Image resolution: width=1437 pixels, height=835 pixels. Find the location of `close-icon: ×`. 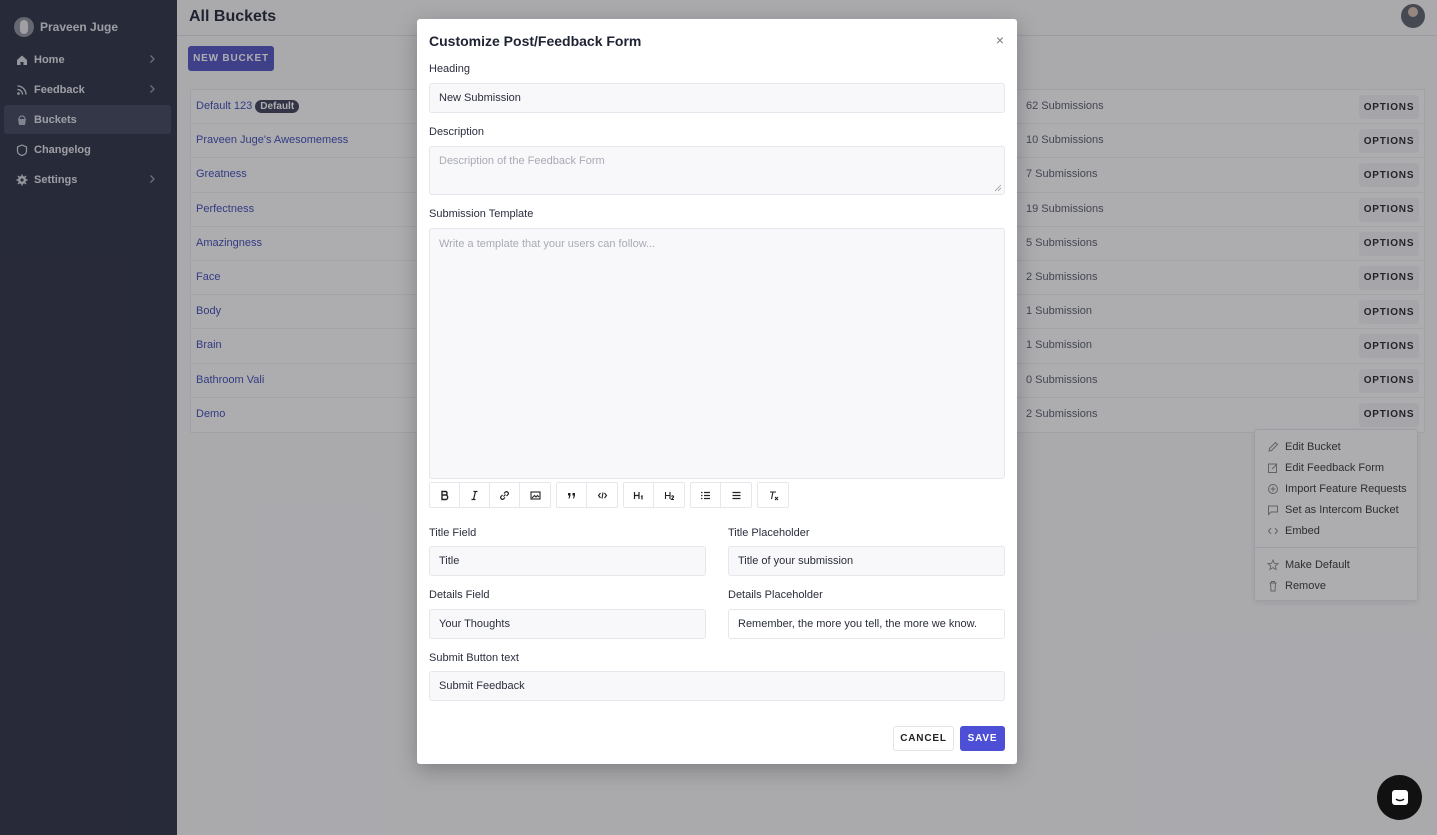

close-icon: × is located at coordinates (1000, 40).